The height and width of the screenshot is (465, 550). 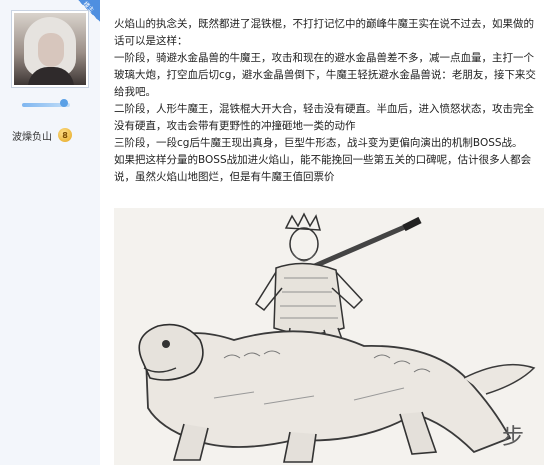 I want to click on author-username: 波燥负山, so click(x=32, y=135).